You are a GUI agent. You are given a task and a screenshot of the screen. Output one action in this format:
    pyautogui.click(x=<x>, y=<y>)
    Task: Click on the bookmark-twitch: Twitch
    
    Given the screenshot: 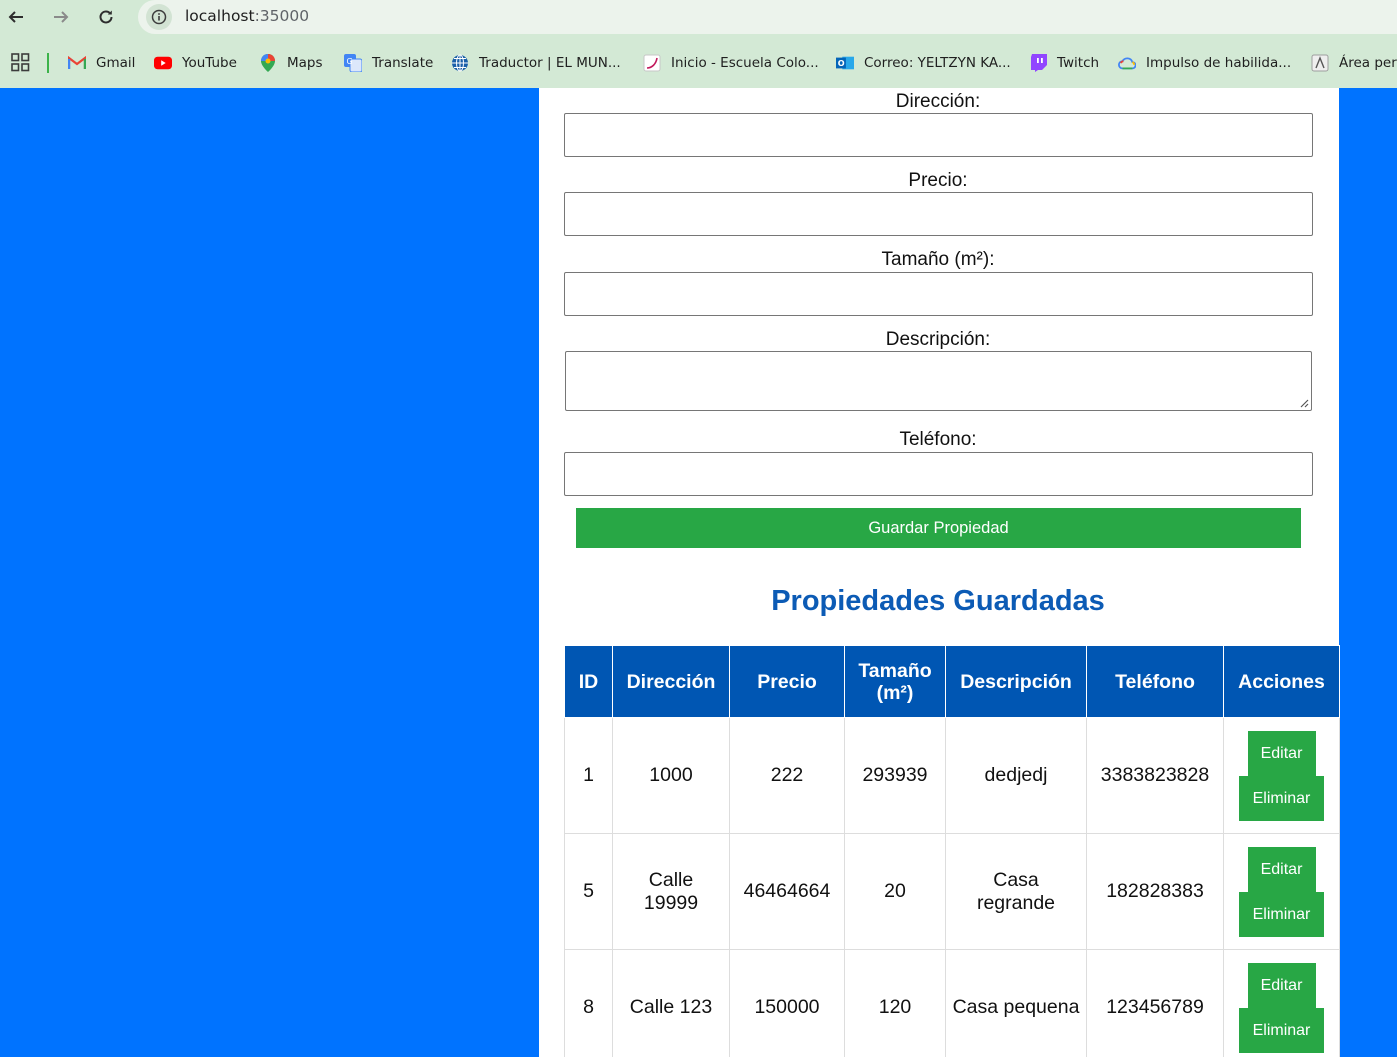 What is the action you would take?
    pyautogui.click(x=1064, y=63)
    